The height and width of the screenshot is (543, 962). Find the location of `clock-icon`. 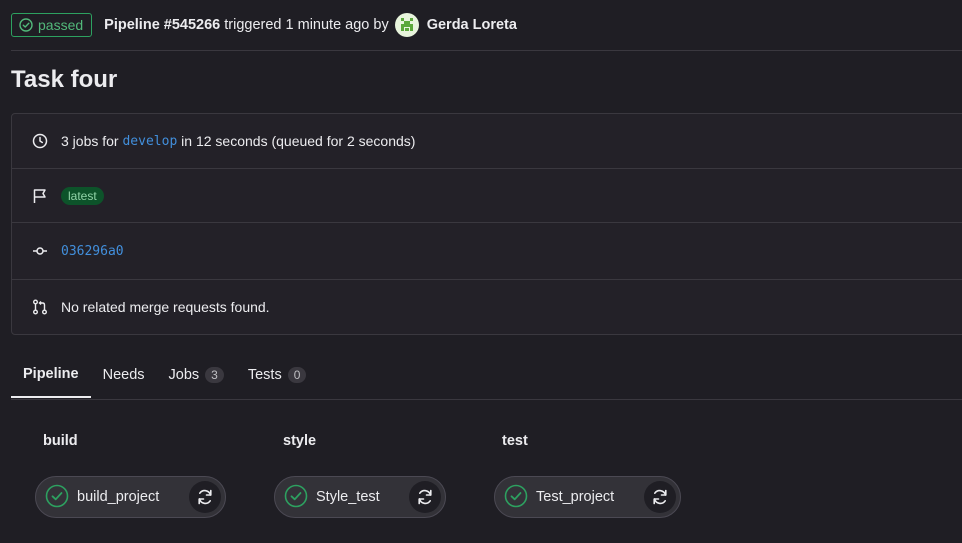

clock-icon is located at coordinates (40, 141).